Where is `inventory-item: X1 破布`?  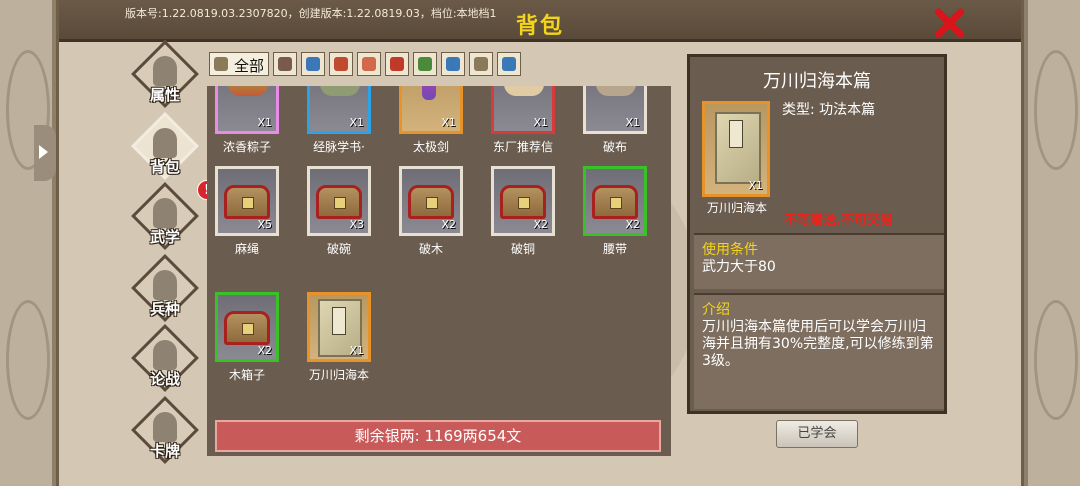
inventory-item: X1 破布 is located at coordinates (615, 122).